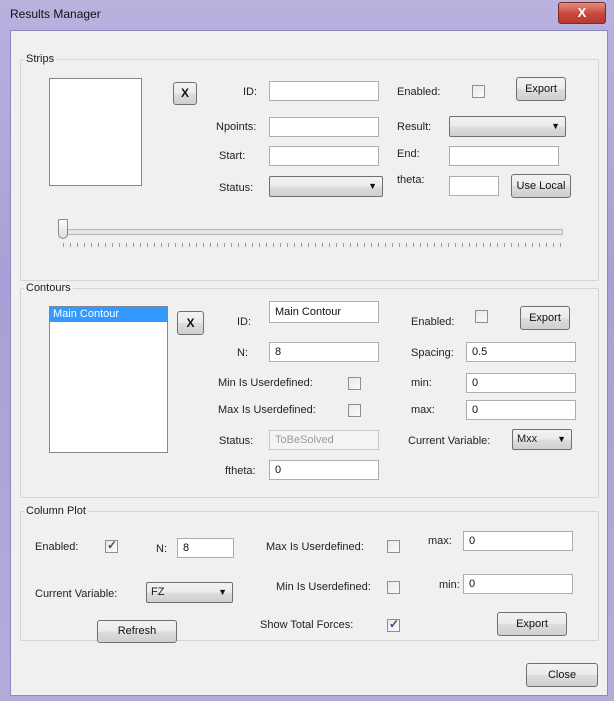  I want to click on column-plot-max-label: max:, so click(440, 541).